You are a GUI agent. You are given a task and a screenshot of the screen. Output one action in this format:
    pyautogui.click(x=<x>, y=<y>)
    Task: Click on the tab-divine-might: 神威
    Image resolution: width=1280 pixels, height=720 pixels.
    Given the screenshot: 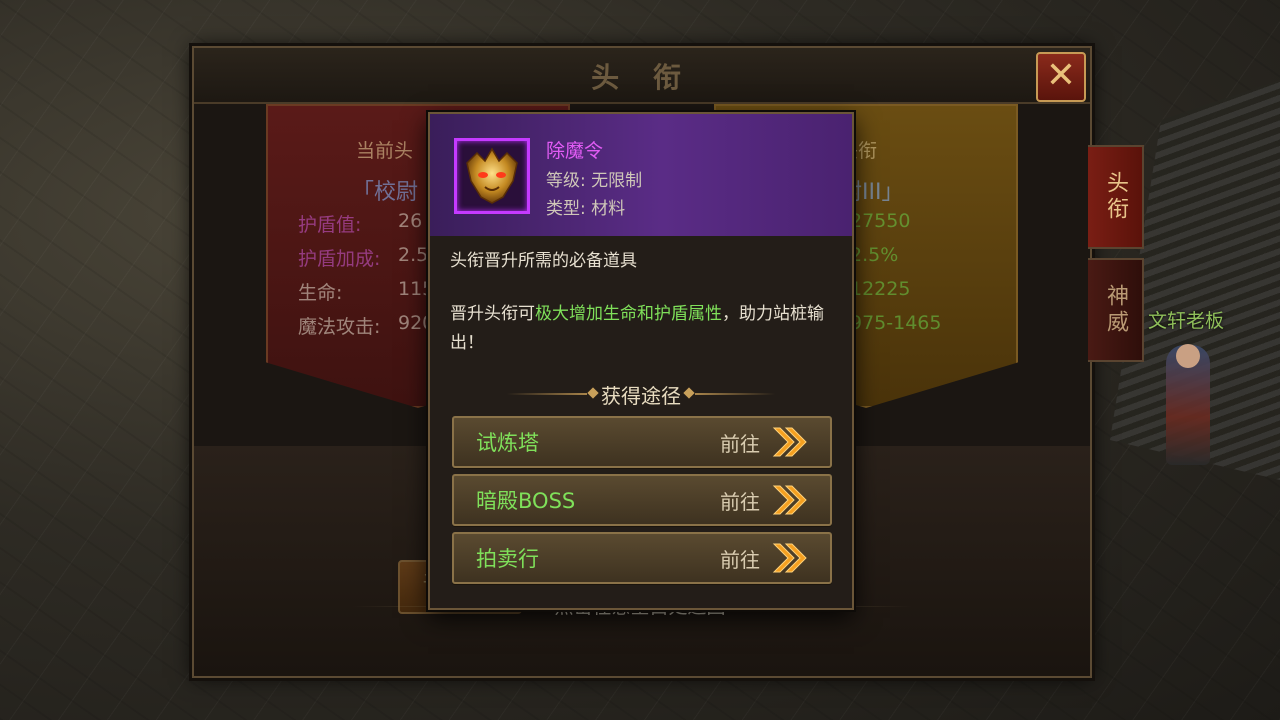 What is the action you would take?
    pyautogui.click(x=1116, y=310)
    